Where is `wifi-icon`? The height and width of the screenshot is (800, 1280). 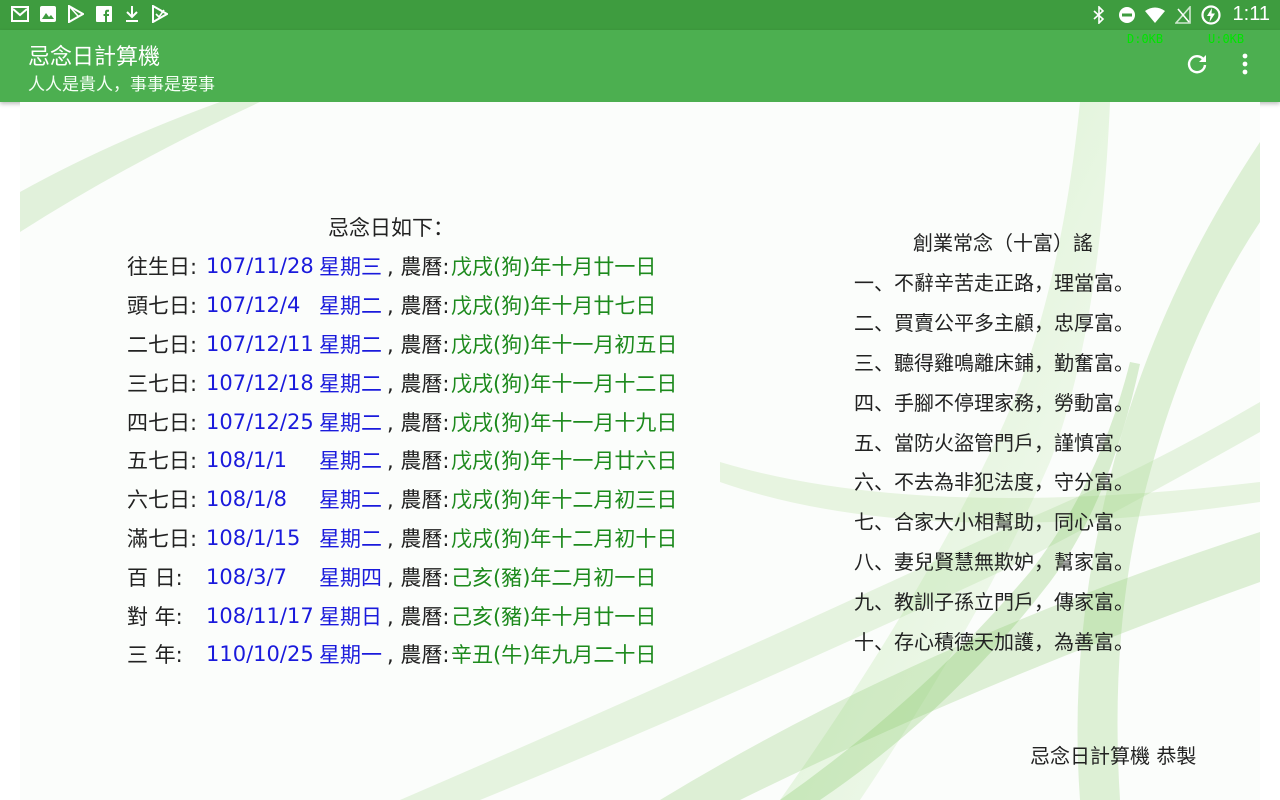 wifi-icon is located at coordinates (1154, 15).